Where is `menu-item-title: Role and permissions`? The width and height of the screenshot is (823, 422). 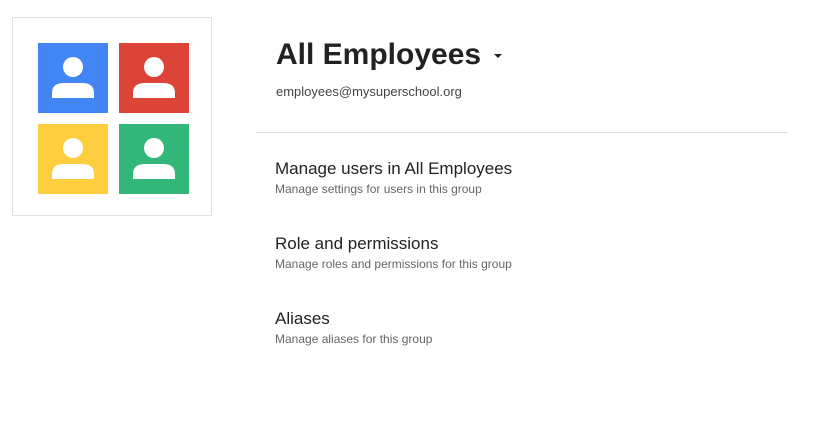 menu-item-title: Role and permissions is located at coordinates (393, 244).